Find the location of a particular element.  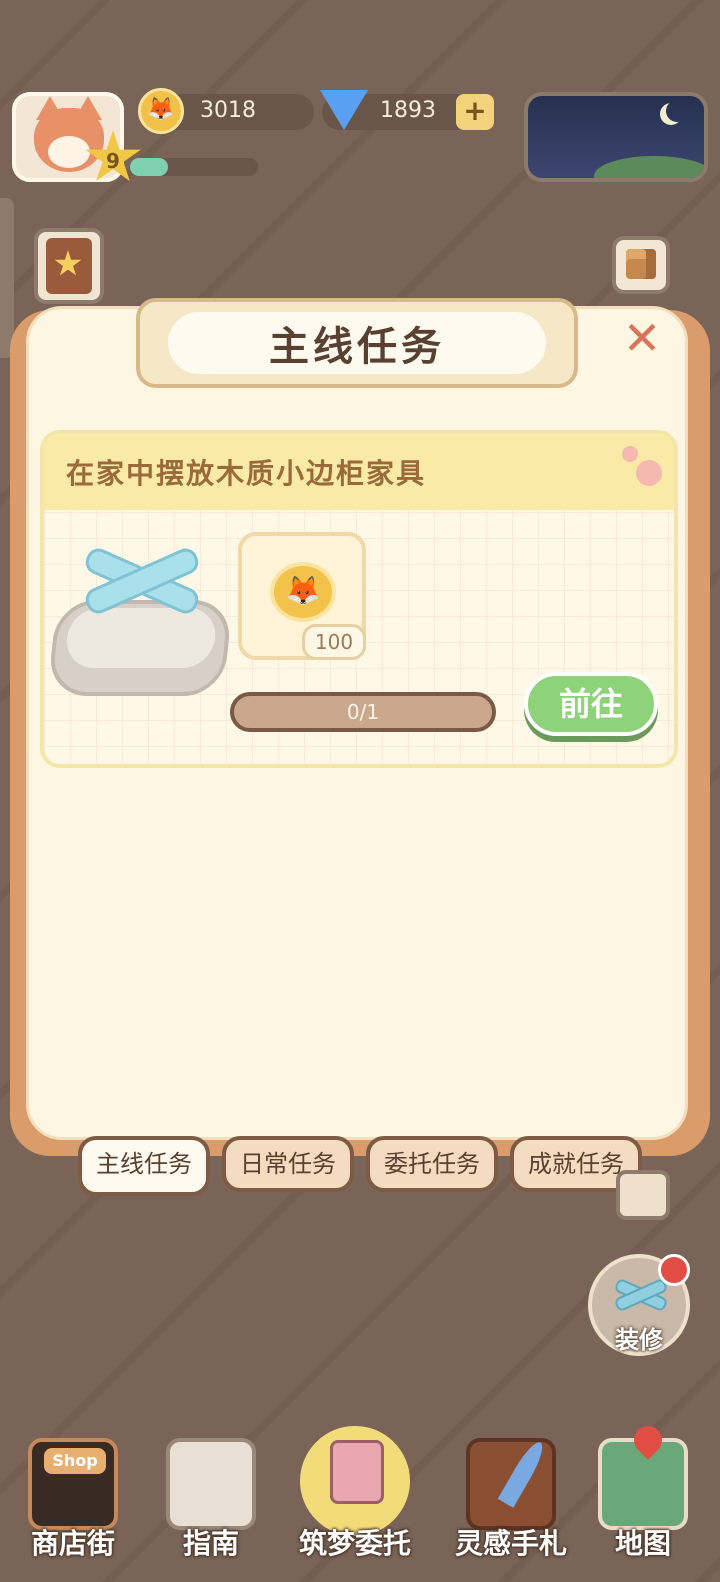

gem-icon is located at coordinates (344, 110).